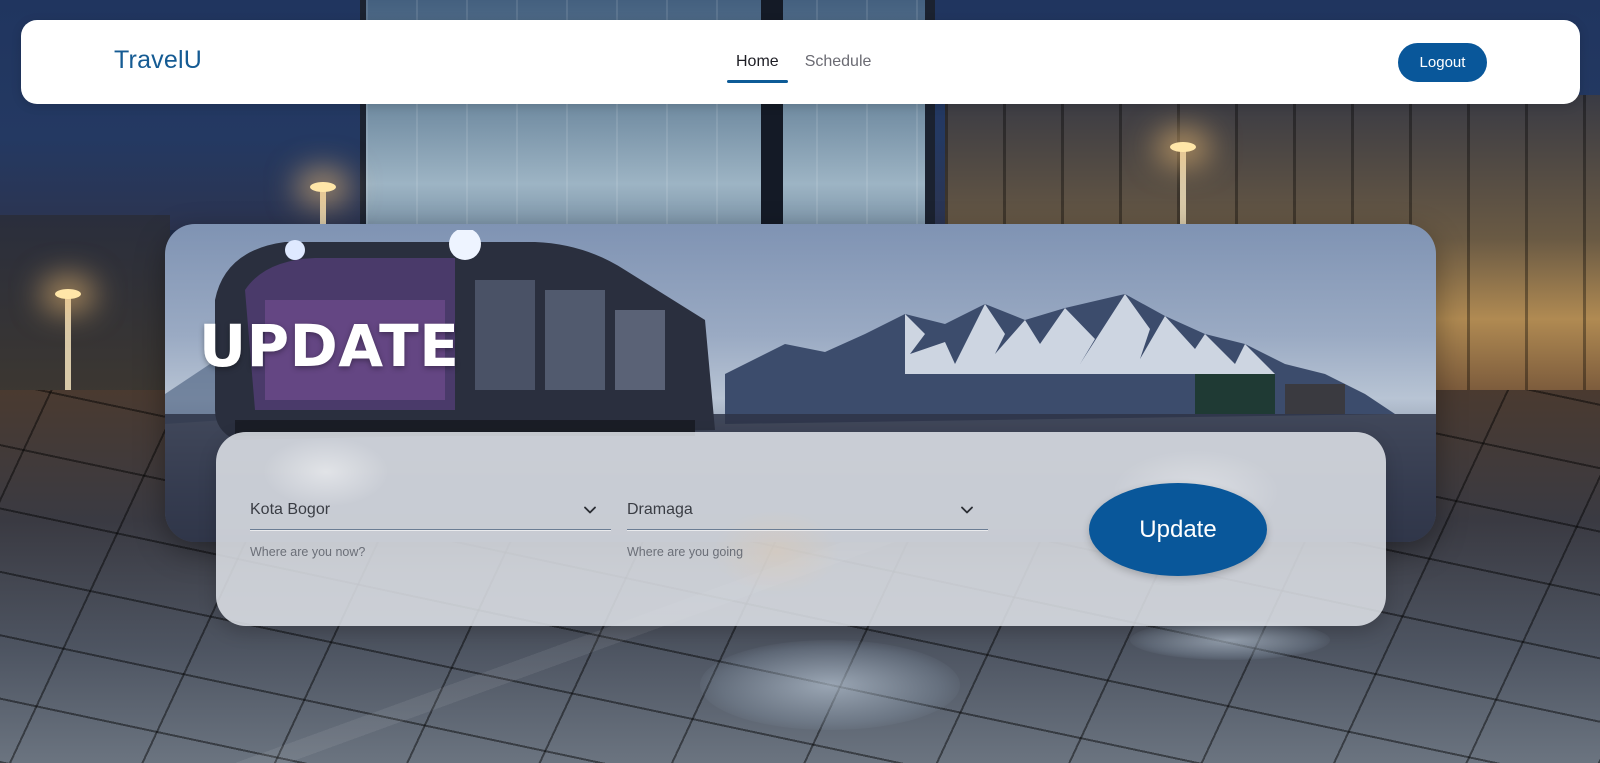  I want to click on origin-select-value: Kota Bogor, so click(290, 509).